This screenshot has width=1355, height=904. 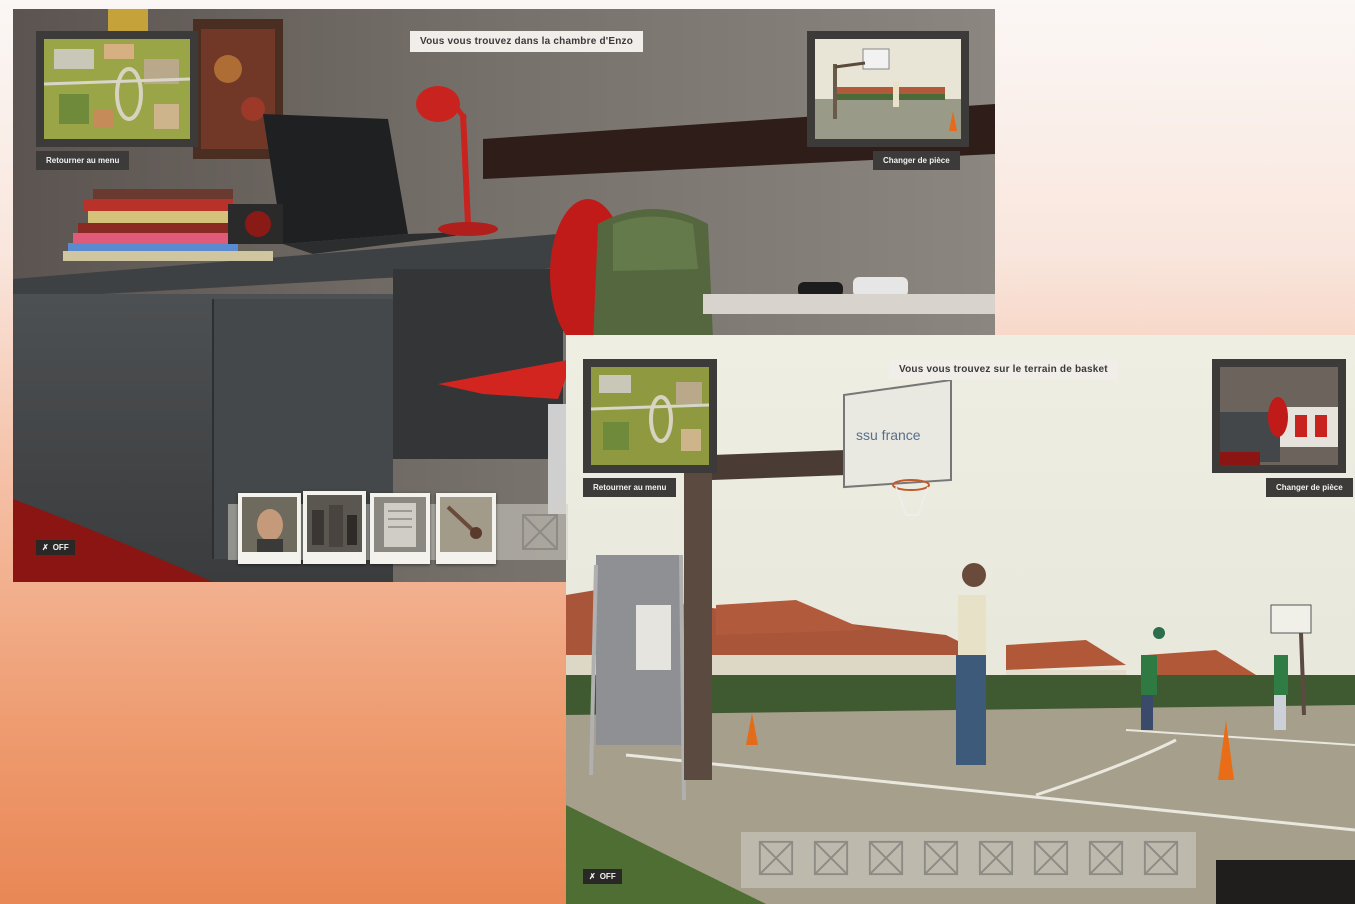 I want to click on collected-photo-portrait, so click(x=269, y=528).